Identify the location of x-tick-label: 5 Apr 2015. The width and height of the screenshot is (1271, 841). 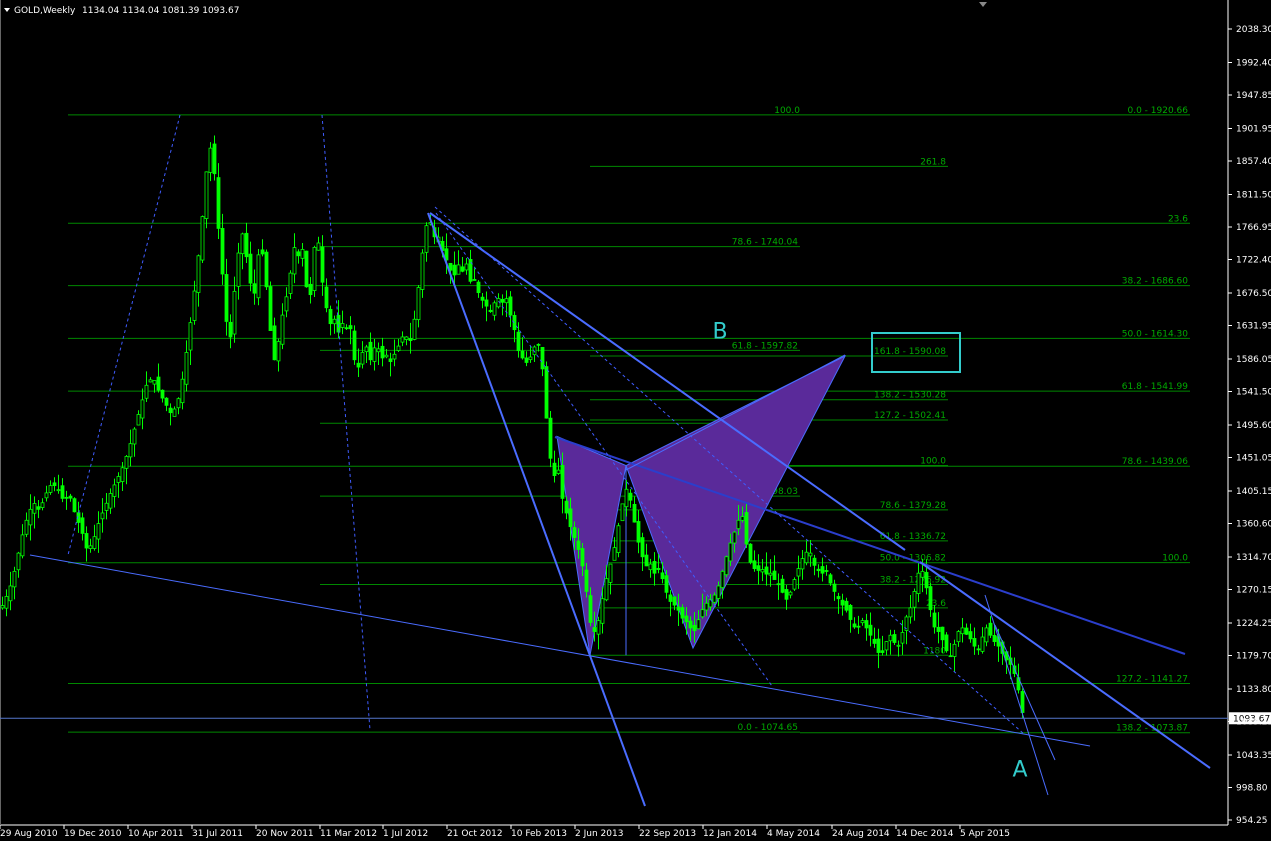
(985, 834).